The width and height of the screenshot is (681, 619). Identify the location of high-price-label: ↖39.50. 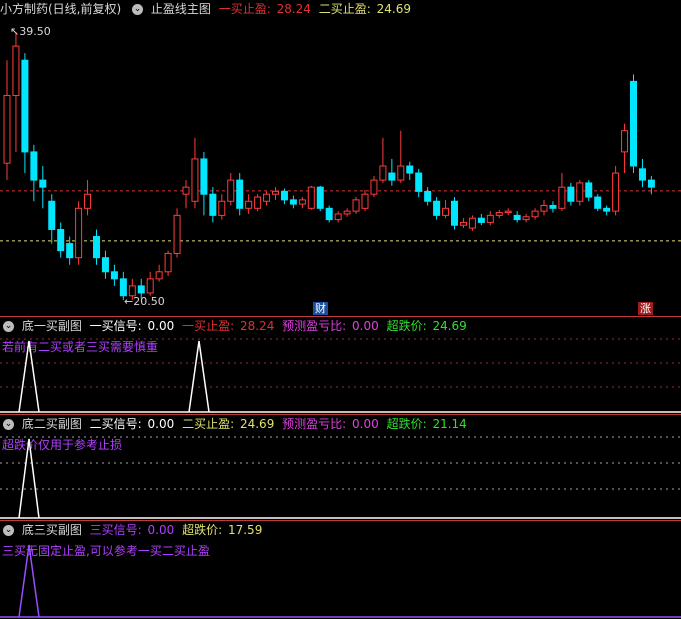
(30, 31).